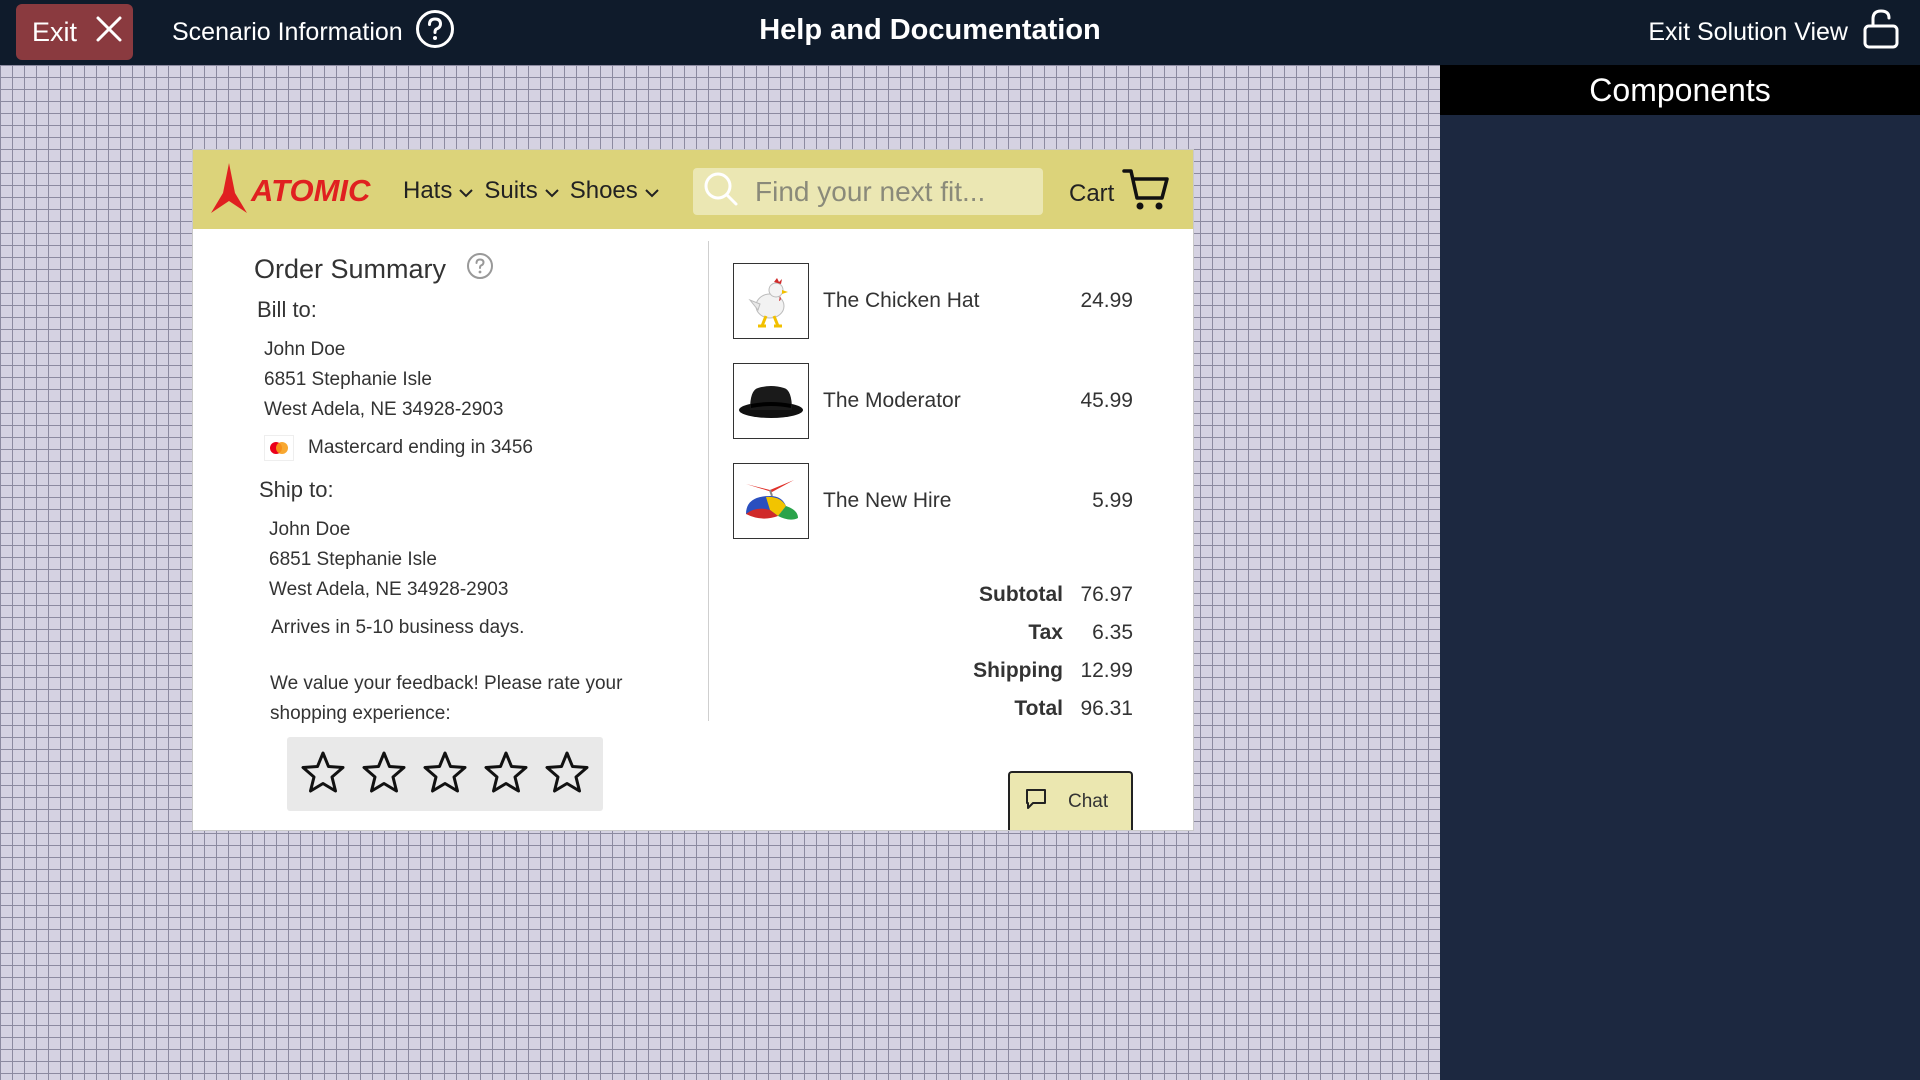 This screenshot has height=1080, width=1920. I want to click on shipping-row: Shipping 12.99, so click(1033, 671).